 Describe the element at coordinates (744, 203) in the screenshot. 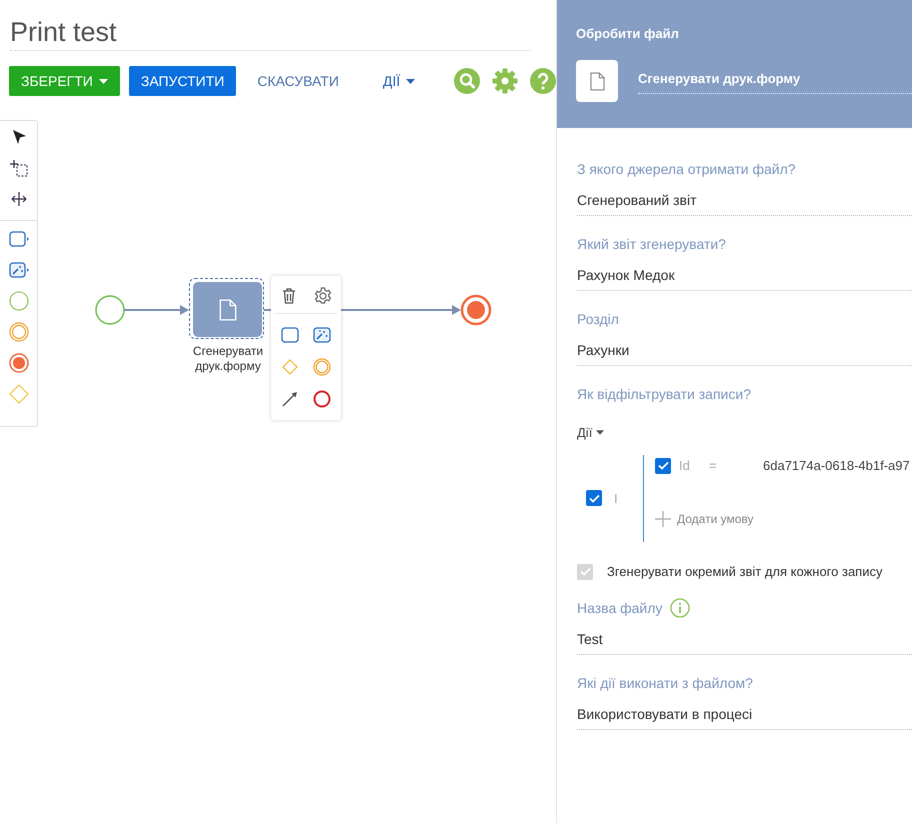

I see `field-value: Сгенерований звіт` at that location.